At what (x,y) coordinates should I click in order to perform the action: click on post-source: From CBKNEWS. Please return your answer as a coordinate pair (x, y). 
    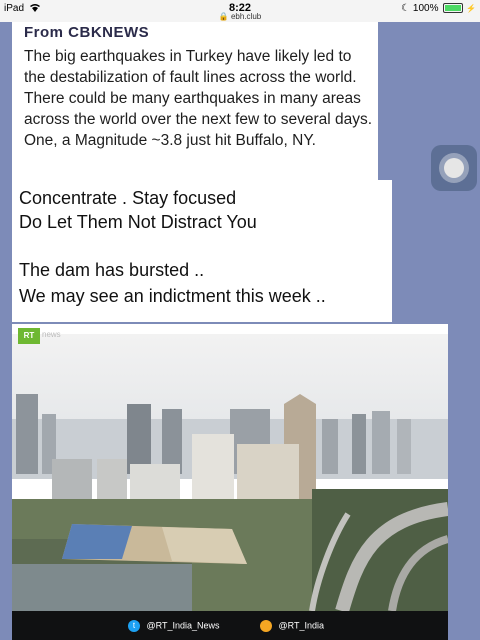
    Looking at the image, I should click on (87, 31).